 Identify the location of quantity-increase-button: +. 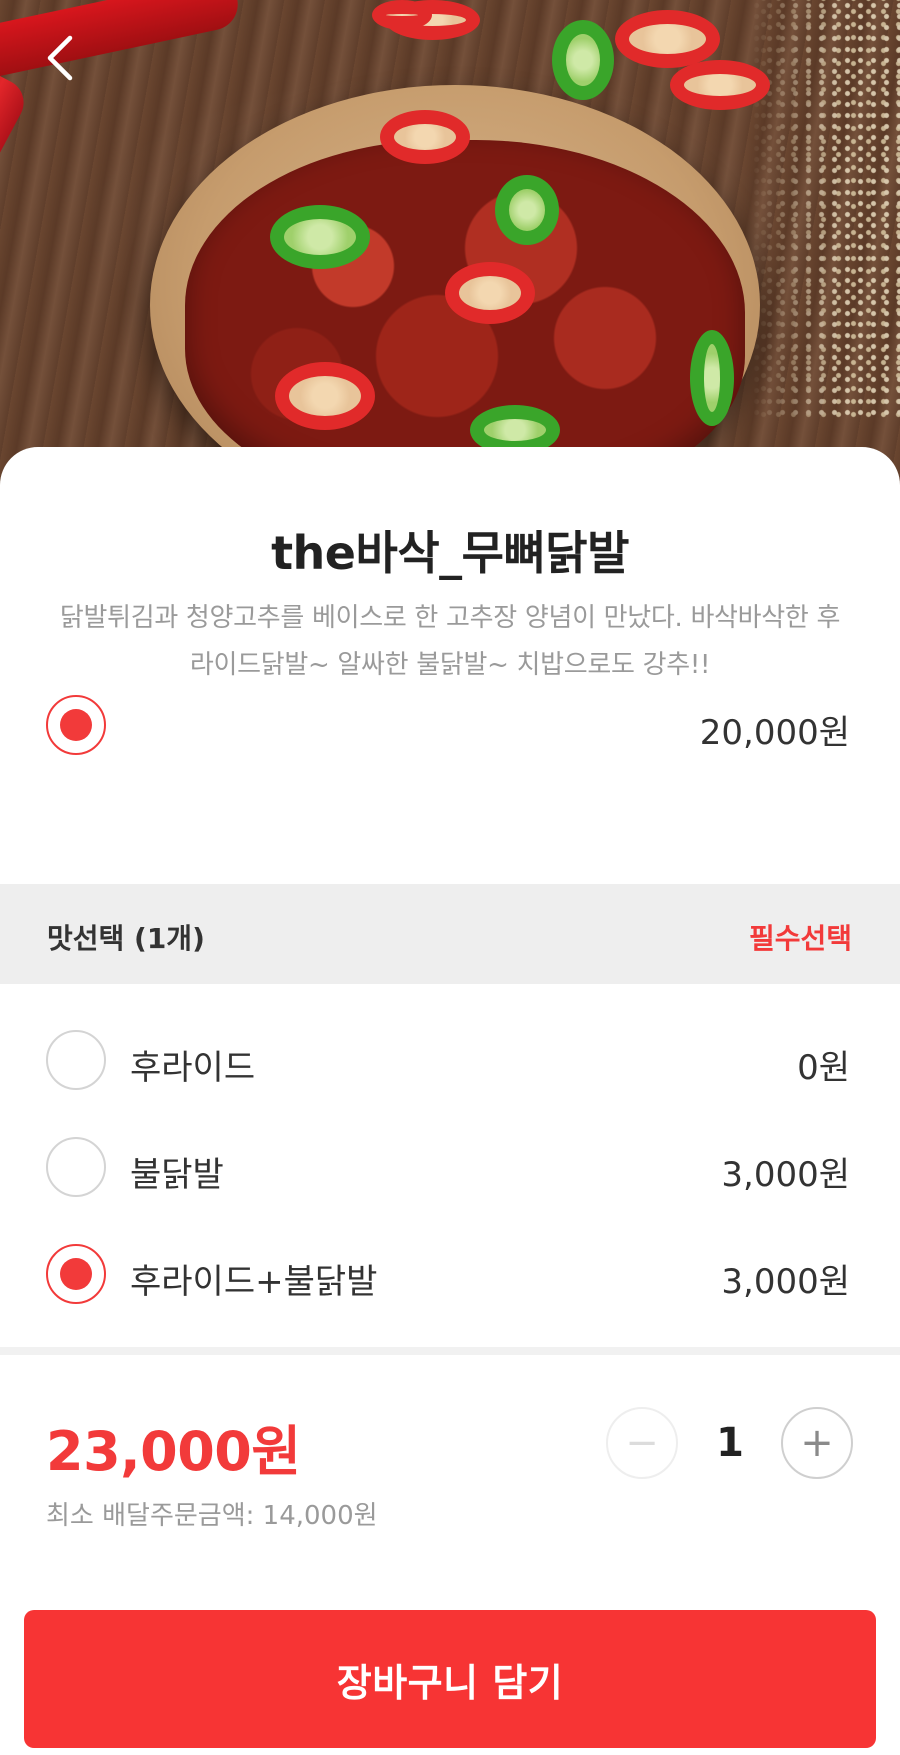
(817, 1443).